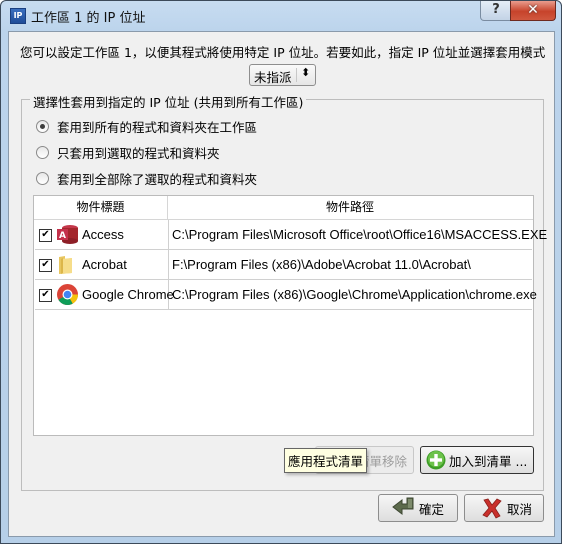  I want to click on title-cell: ✔ A Access, so click(102, 234).